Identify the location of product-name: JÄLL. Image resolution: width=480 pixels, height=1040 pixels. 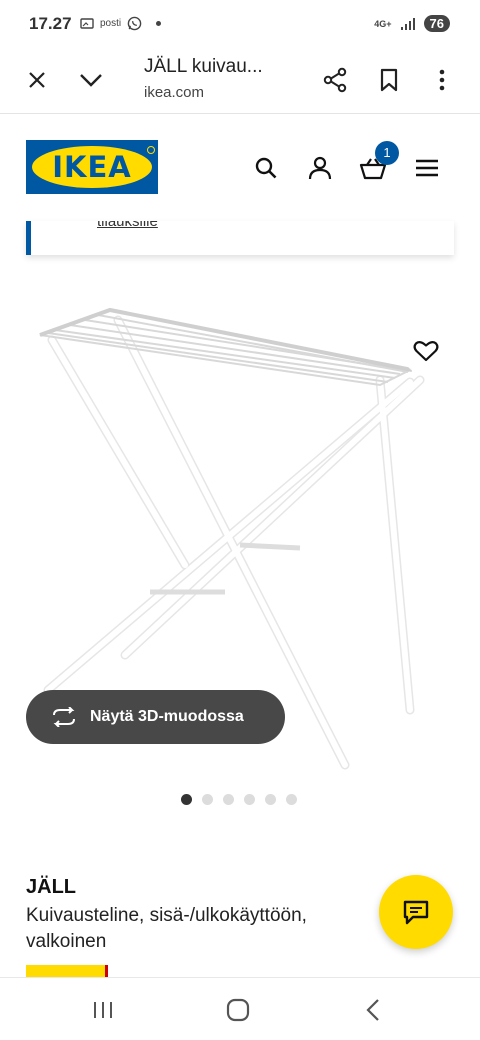
(51, 887).